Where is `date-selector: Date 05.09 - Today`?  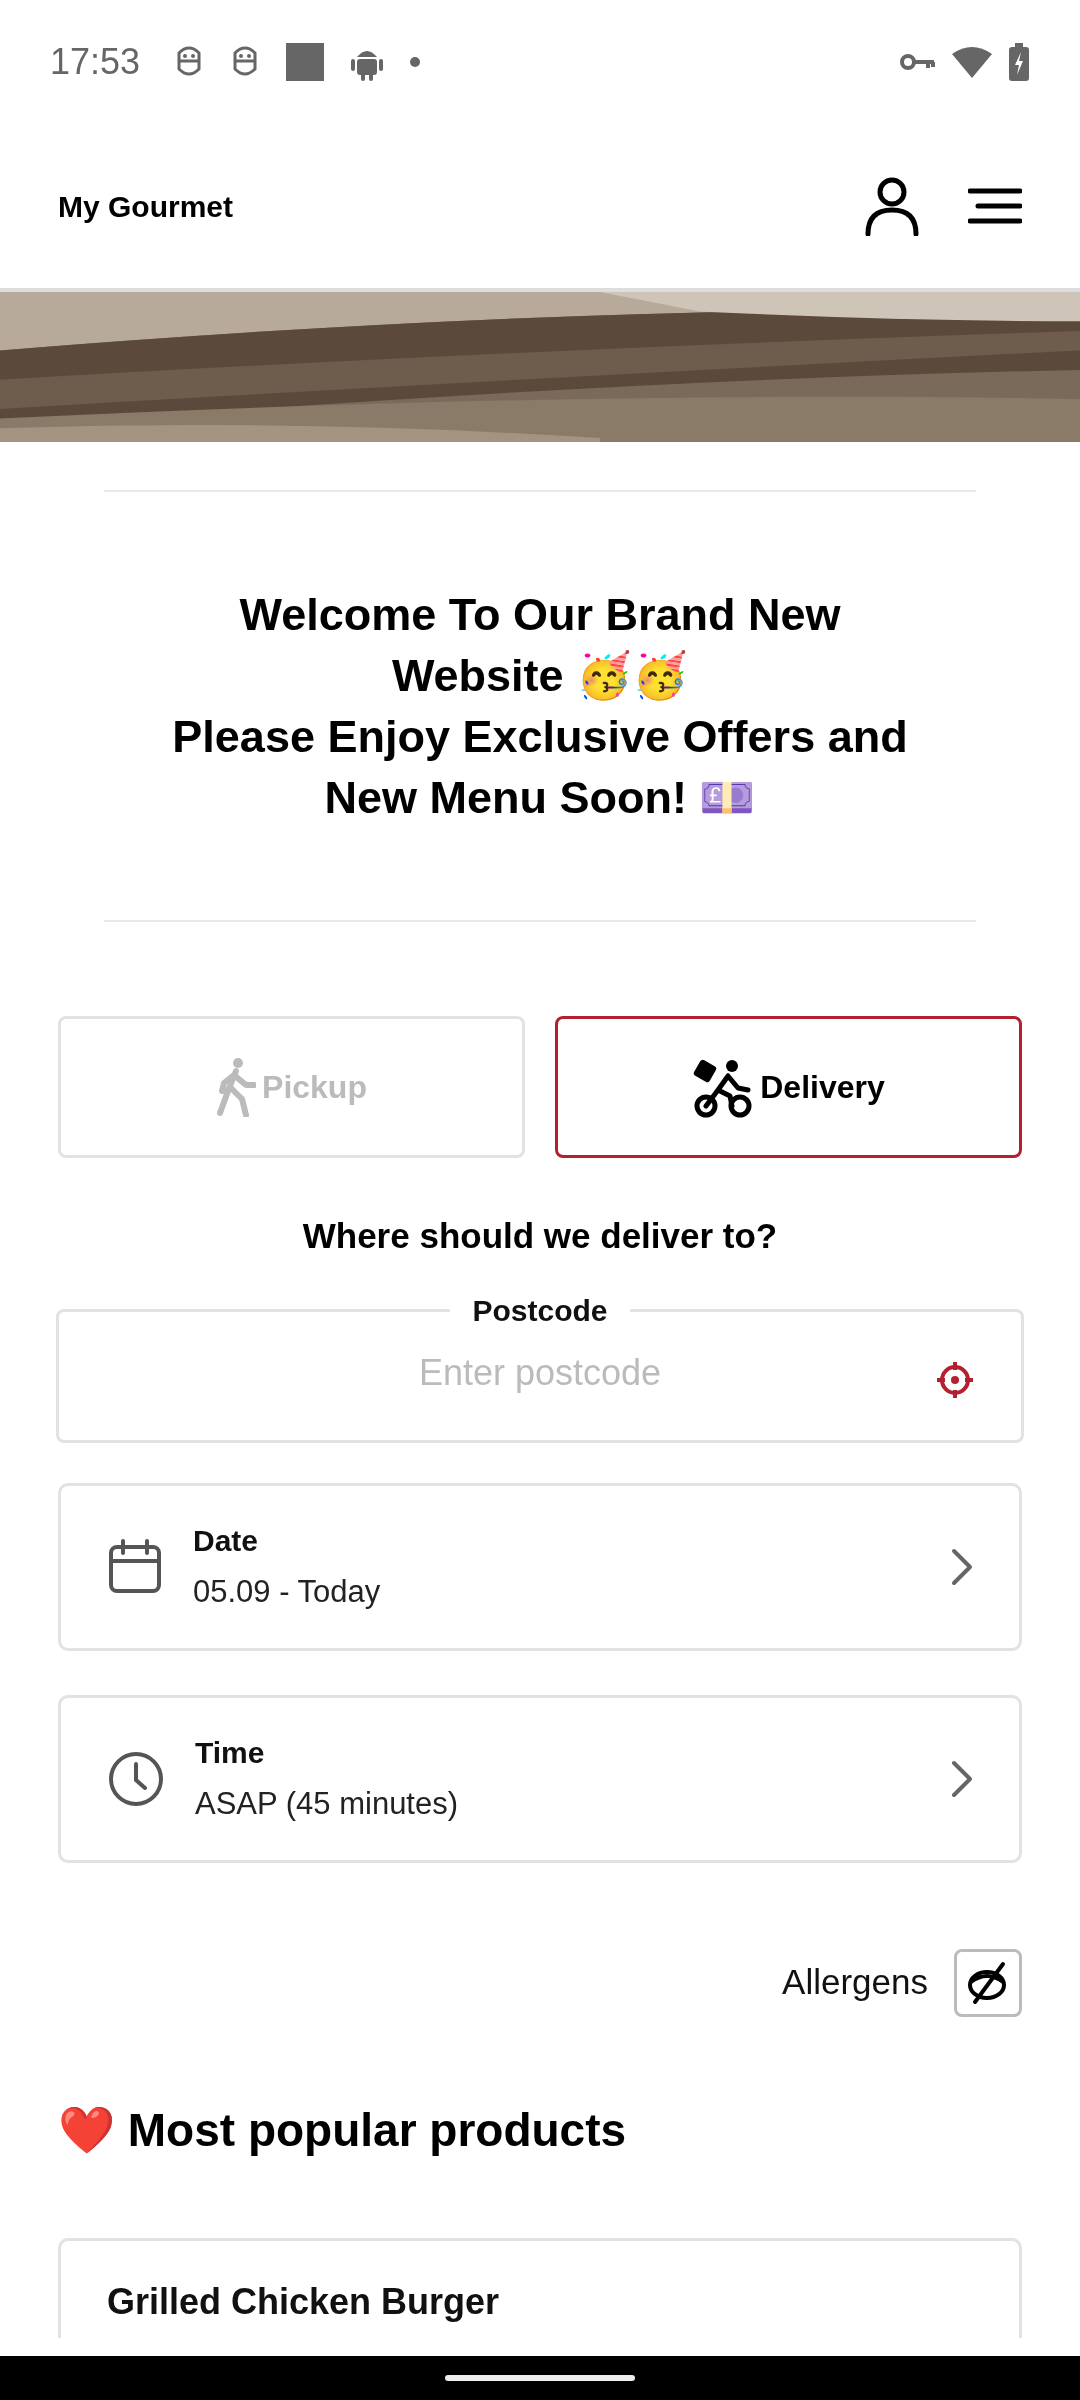 date-selector: Date 05.09 - Today is located at coordinates (540, 1566).